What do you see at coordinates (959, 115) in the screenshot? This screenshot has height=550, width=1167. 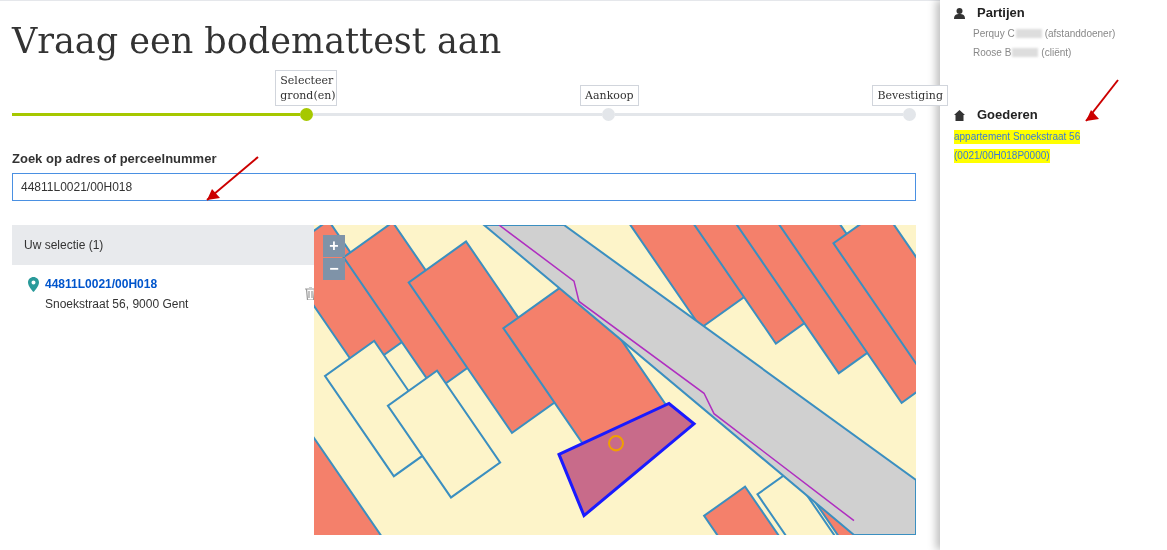 I see `house-icon` at bounding box center [959, 115].